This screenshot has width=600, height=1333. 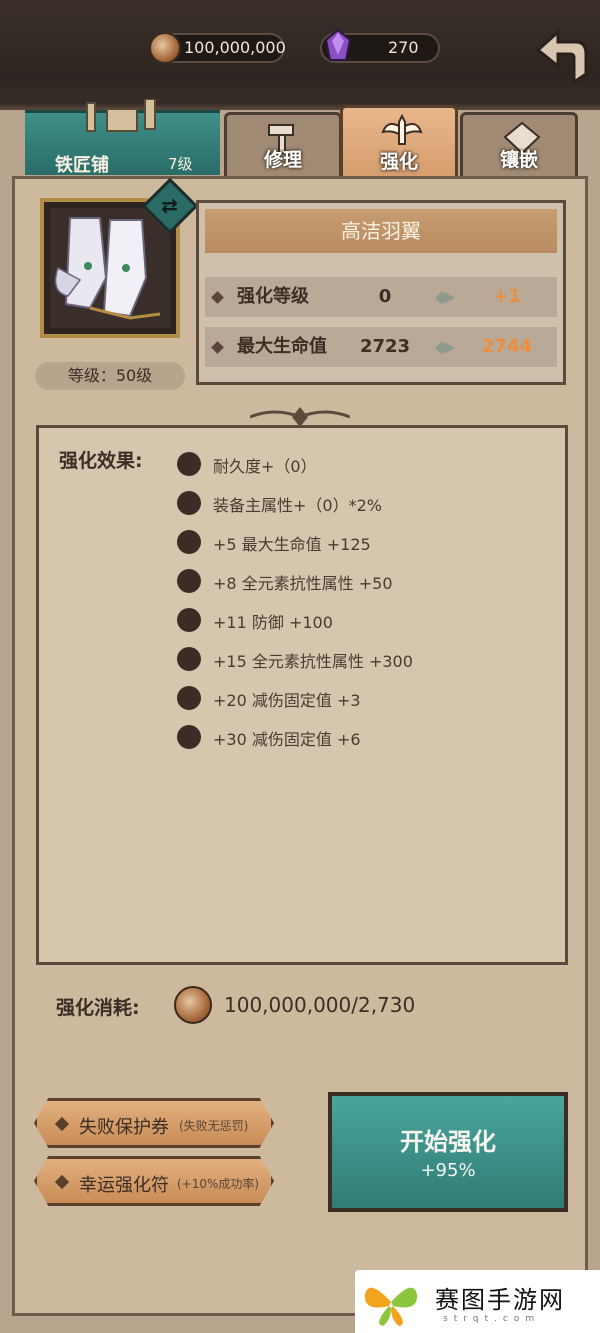 What do you see at coordinates (385, 296) in the screenshot?
I see `stat-current: 0` at bounding box center [385, 296].